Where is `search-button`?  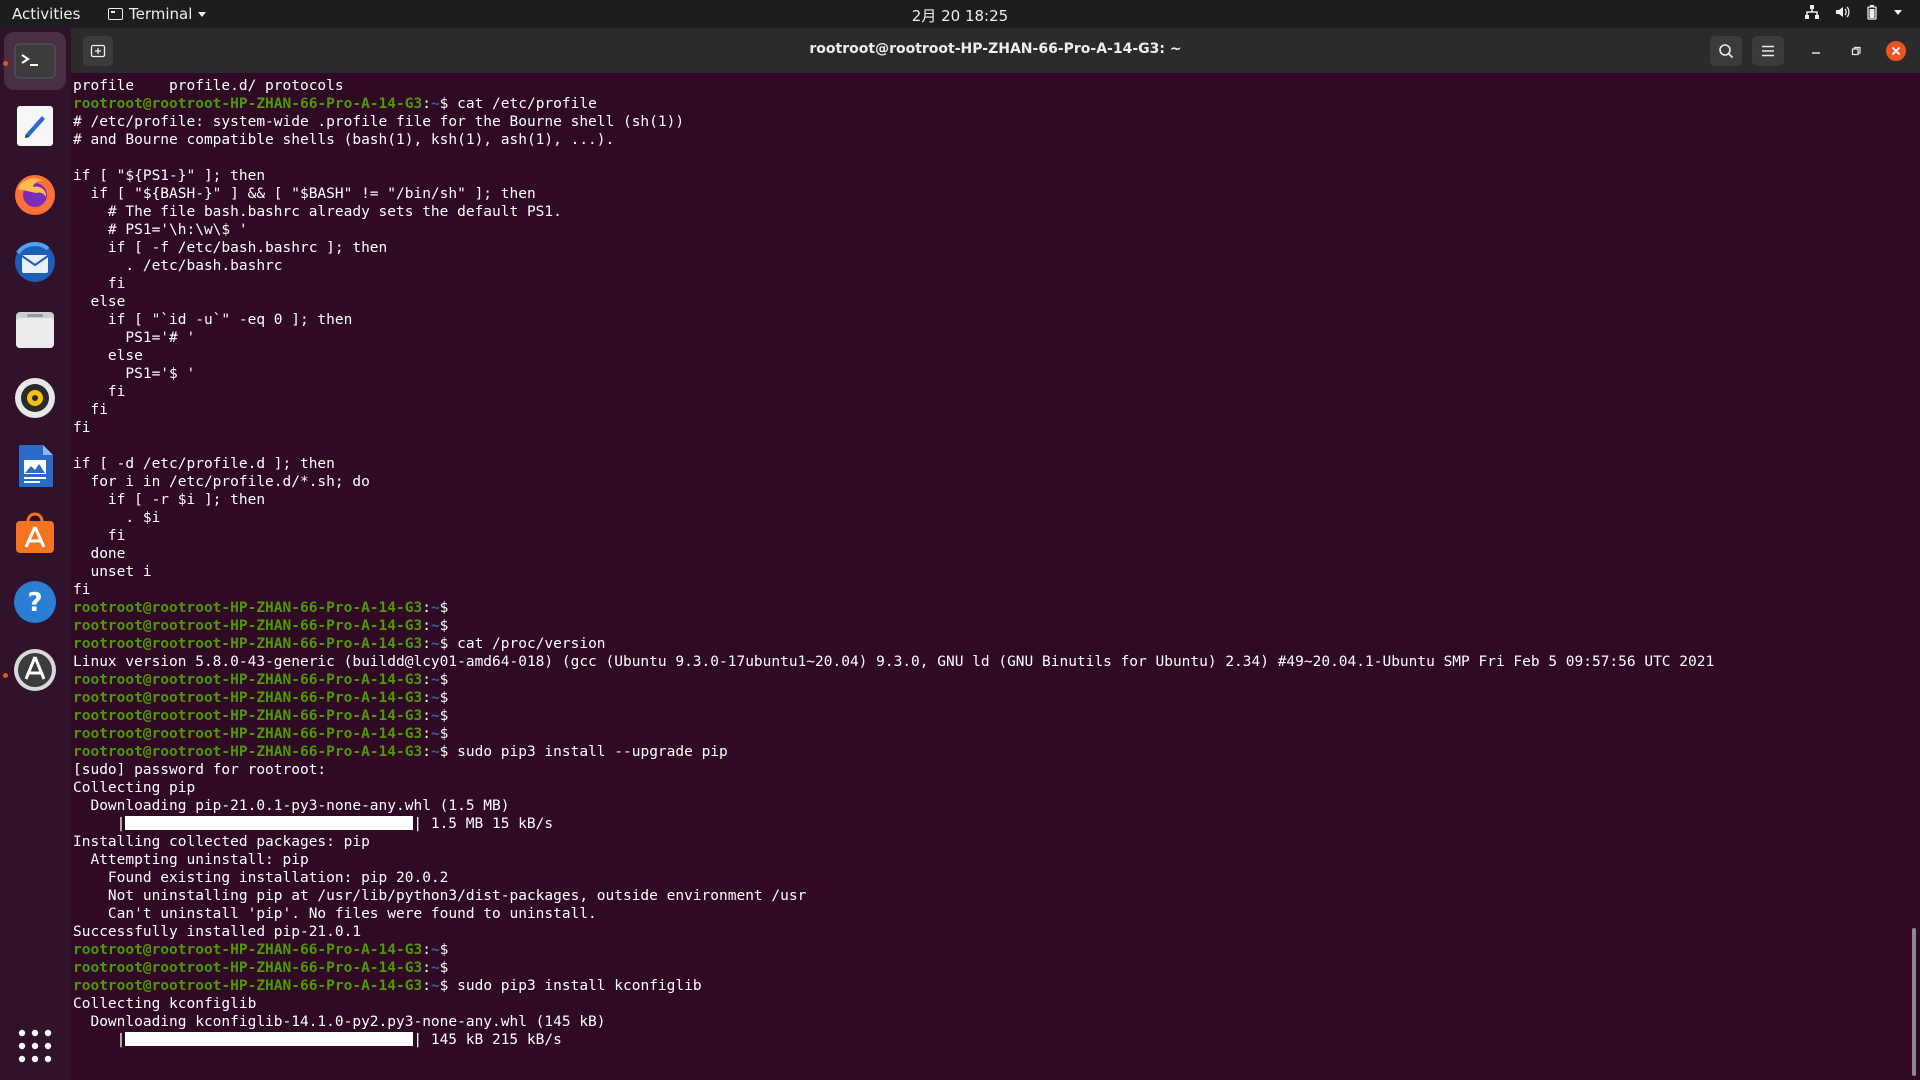 search-button is located at coordinates (1726, 51).